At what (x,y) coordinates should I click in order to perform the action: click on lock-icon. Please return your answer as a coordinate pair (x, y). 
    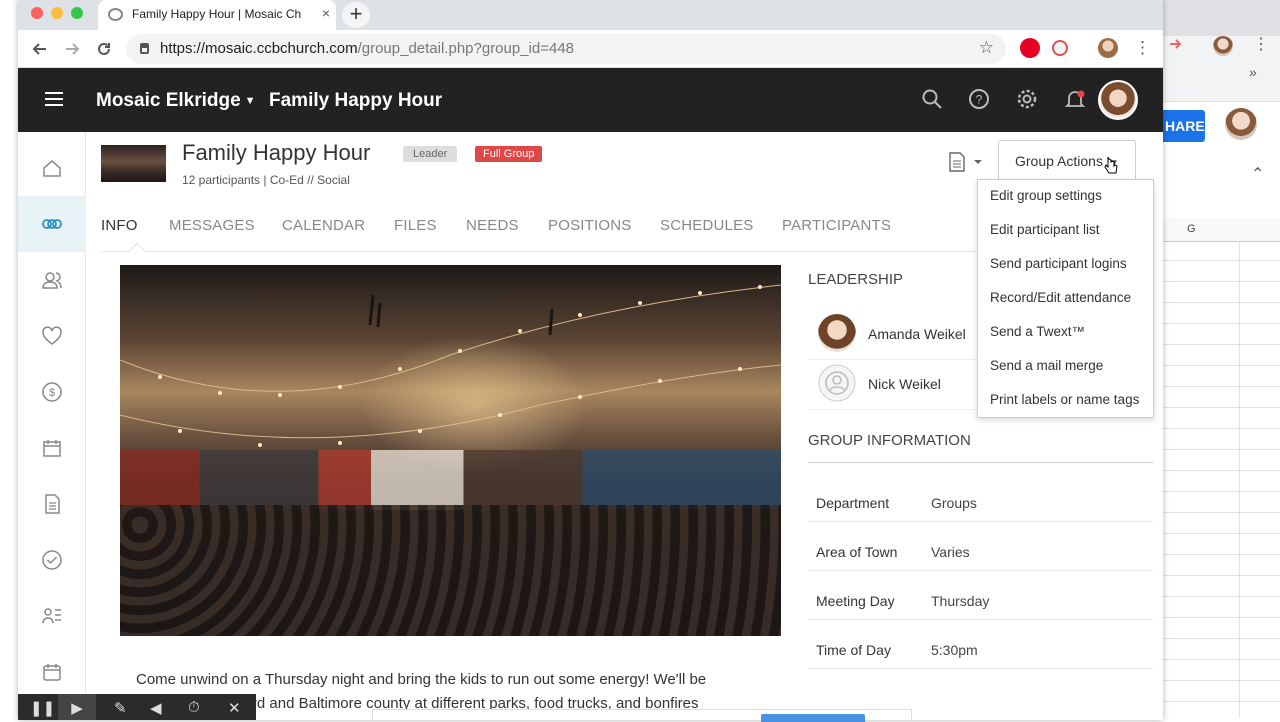
    Looking at the image, I should click on (144, 48).